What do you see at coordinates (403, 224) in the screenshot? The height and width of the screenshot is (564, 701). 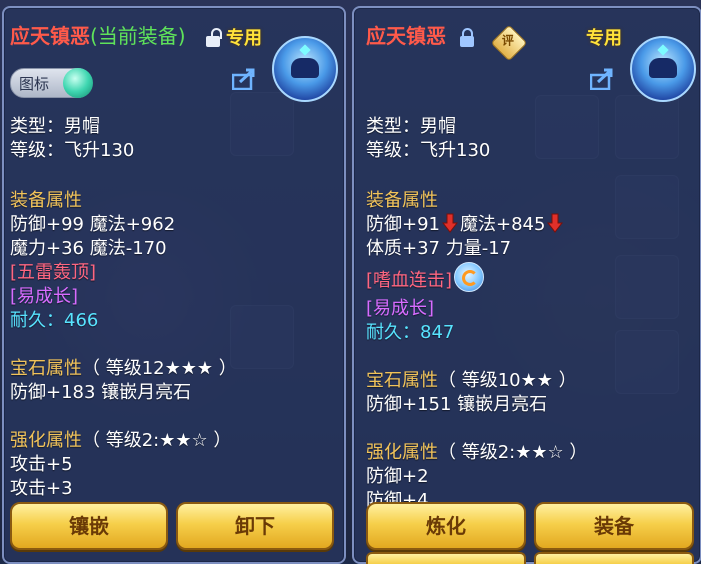 I see `attr-defense: 防御+91` at bounding box center [403, 224].